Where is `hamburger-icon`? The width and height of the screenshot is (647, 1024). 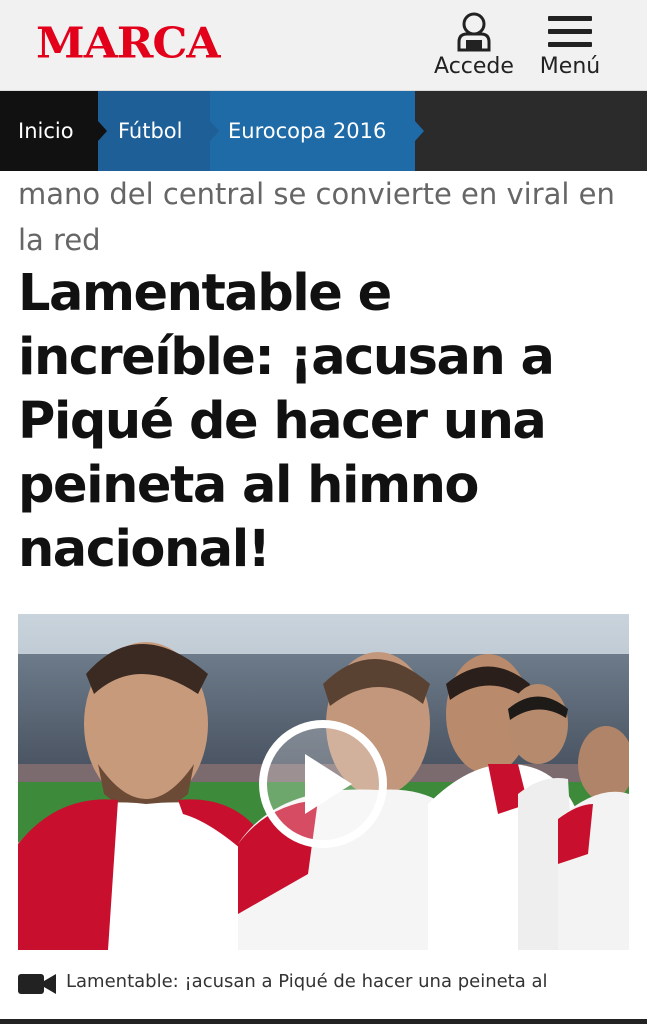
hamburger-icon is located at coordinates (570, 31).